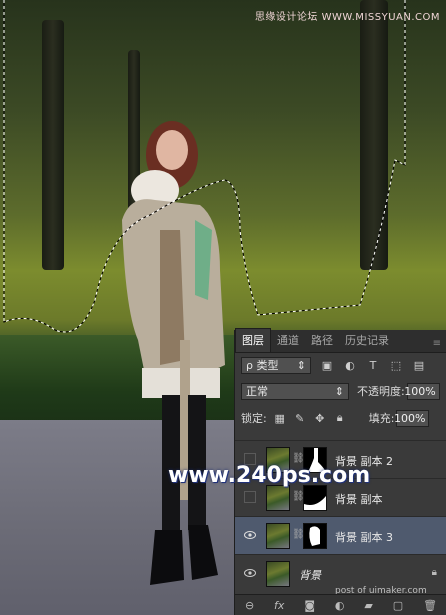  I want to click on fill-input: 100%, so click(412, 418).